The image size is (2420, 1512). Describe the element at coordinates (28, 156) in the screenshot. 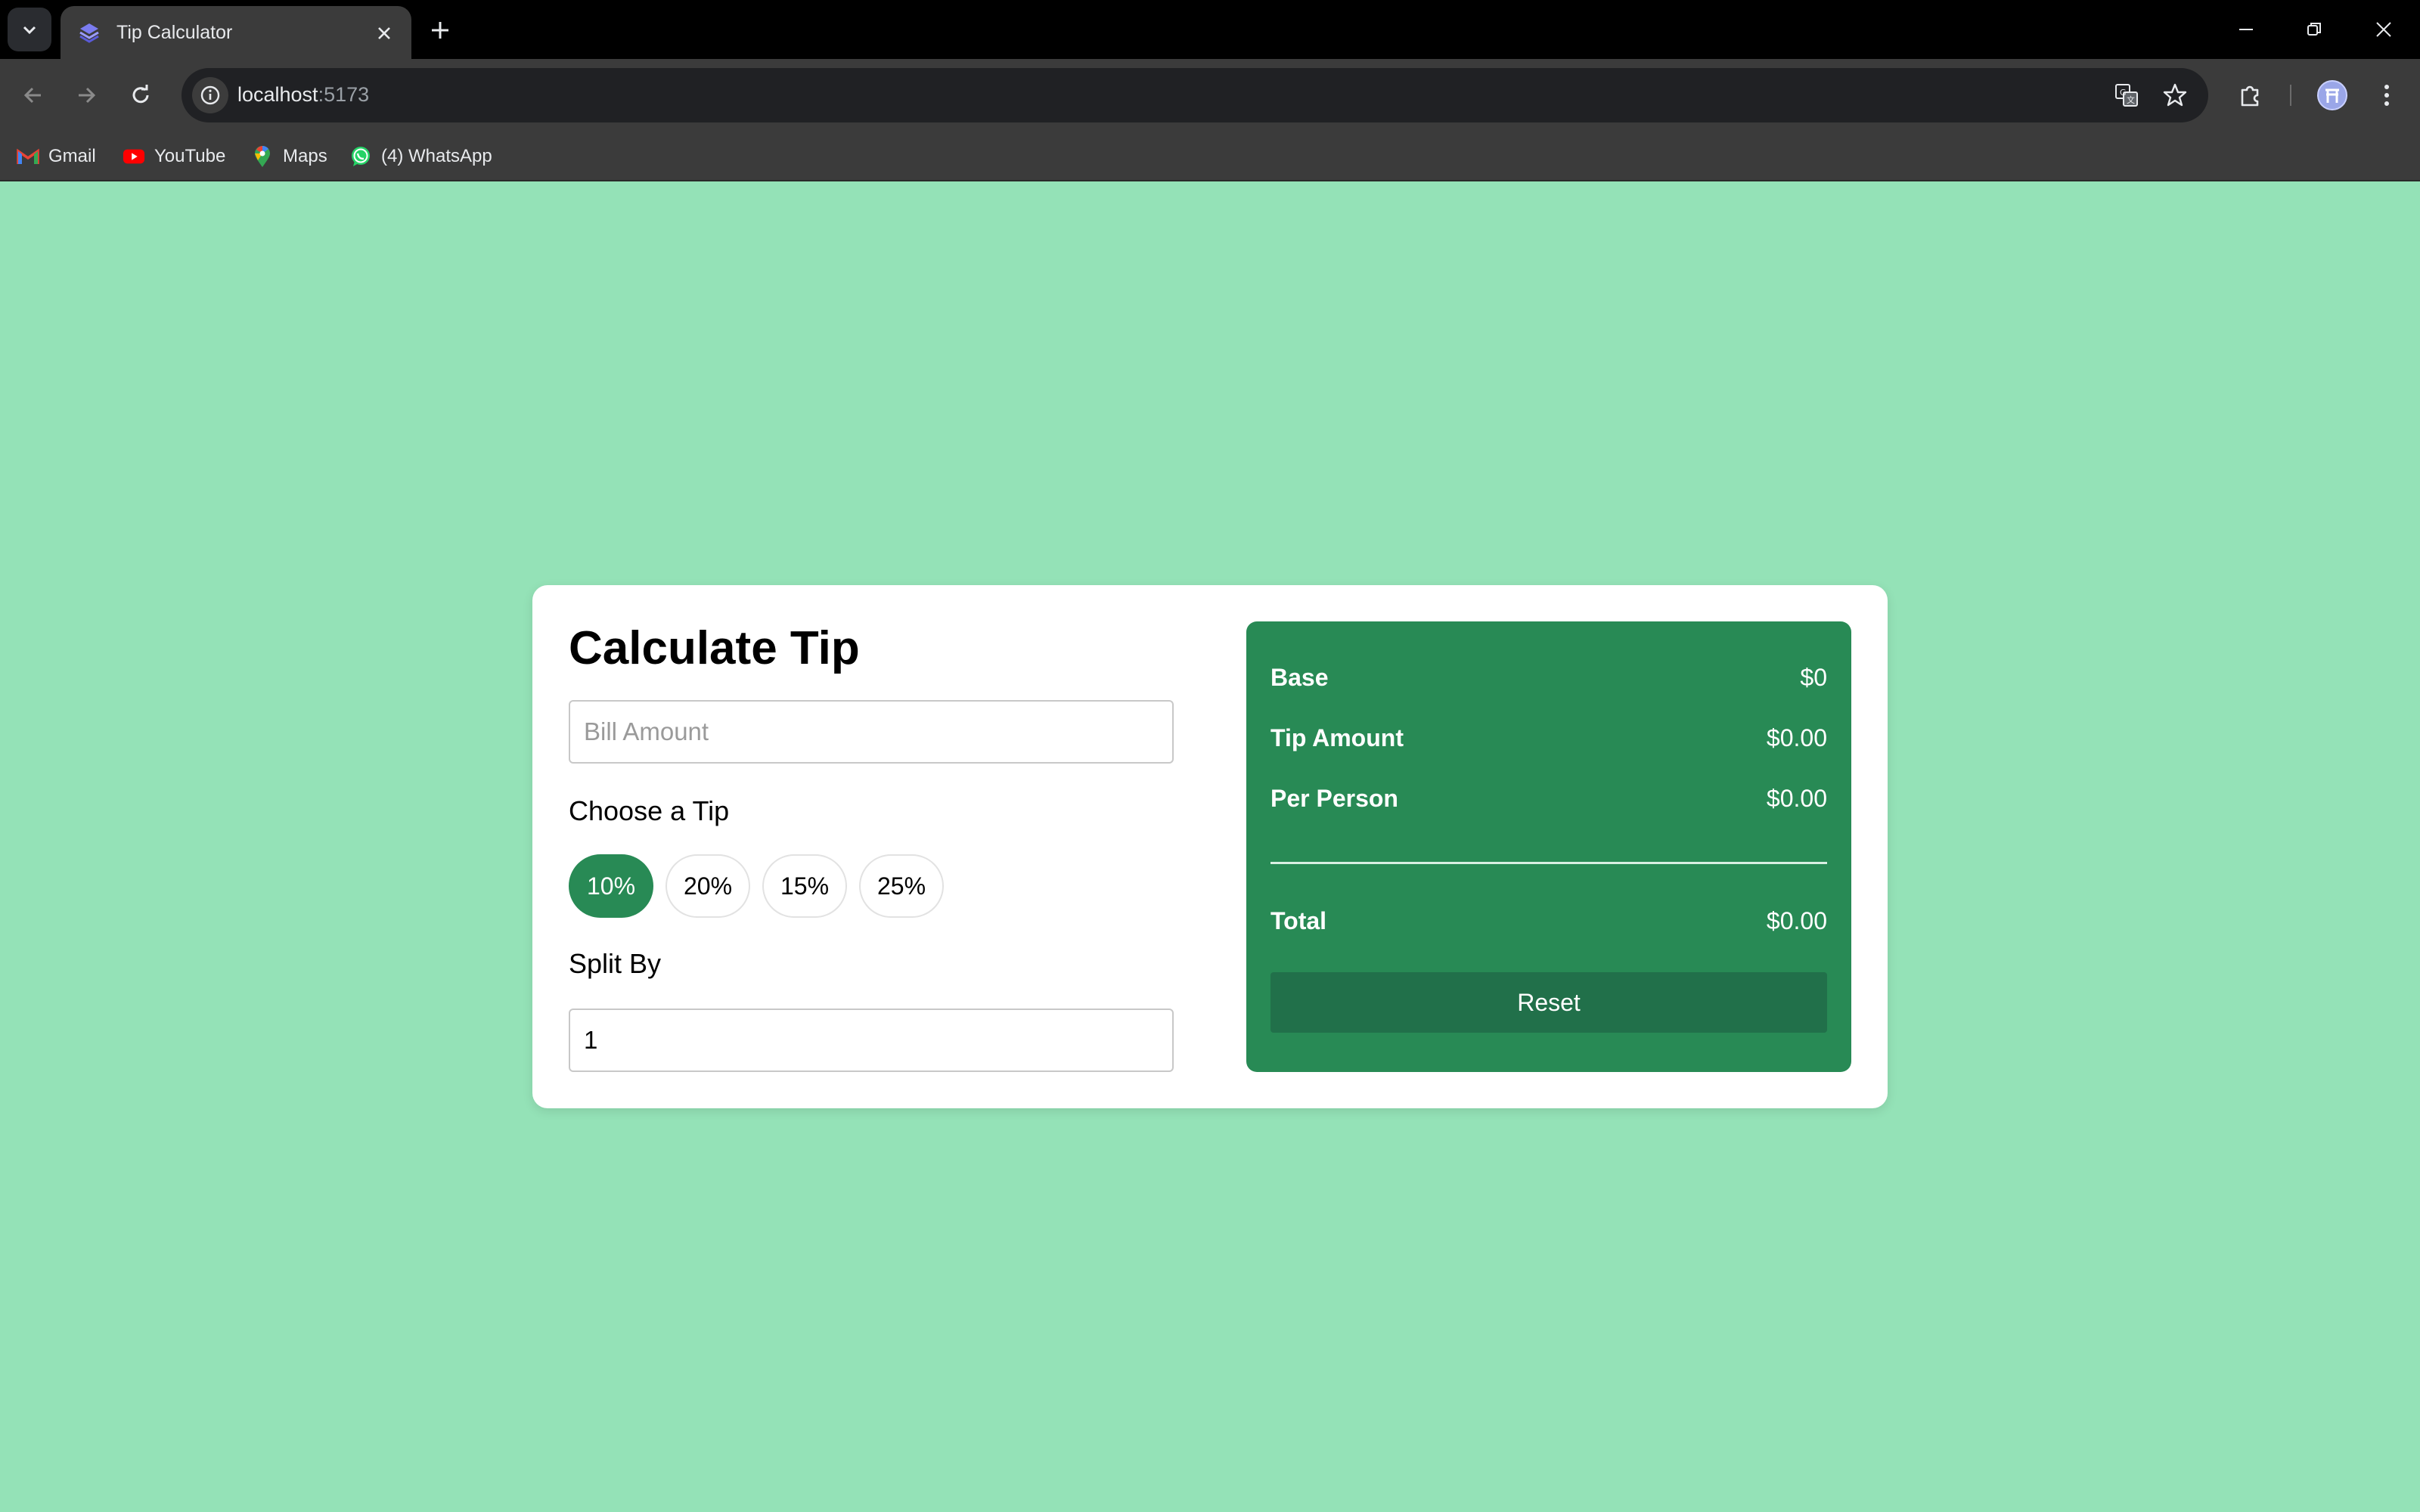

I see `gmail-icon` at that location.